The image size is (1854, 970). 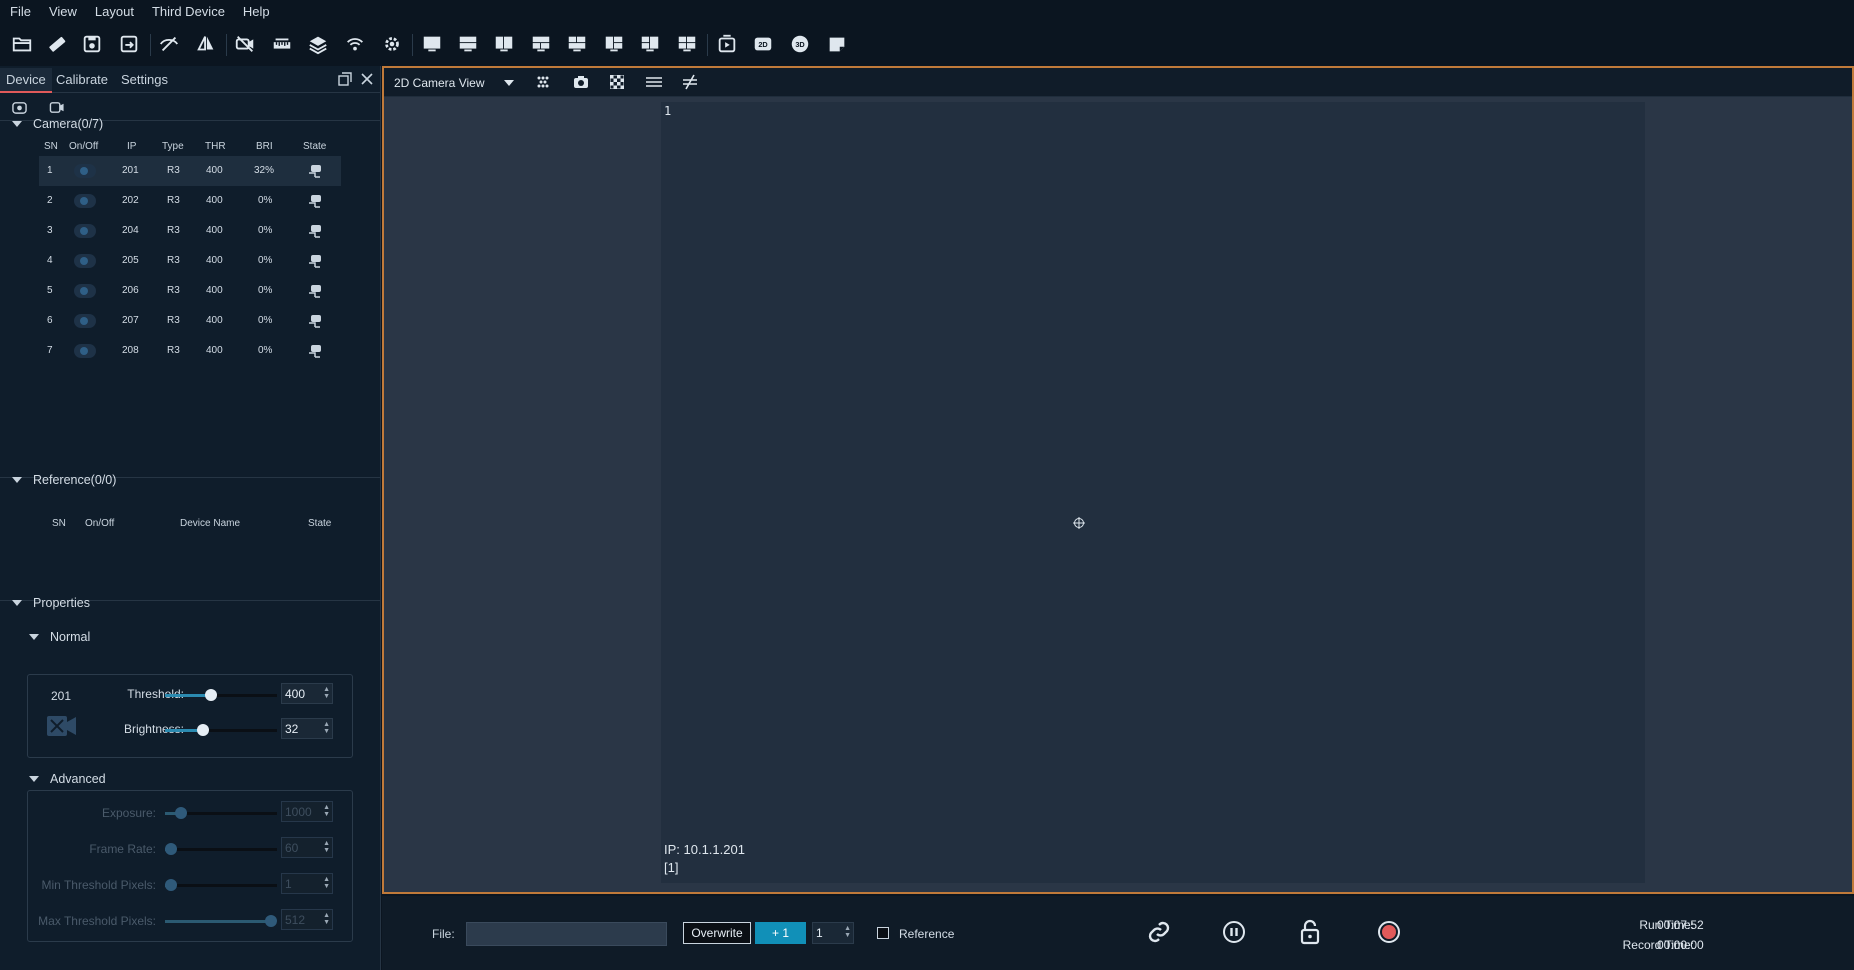 I want to click on frame-rate-spinbox: 60 ▲ ▼, so click(x=307, y=847).